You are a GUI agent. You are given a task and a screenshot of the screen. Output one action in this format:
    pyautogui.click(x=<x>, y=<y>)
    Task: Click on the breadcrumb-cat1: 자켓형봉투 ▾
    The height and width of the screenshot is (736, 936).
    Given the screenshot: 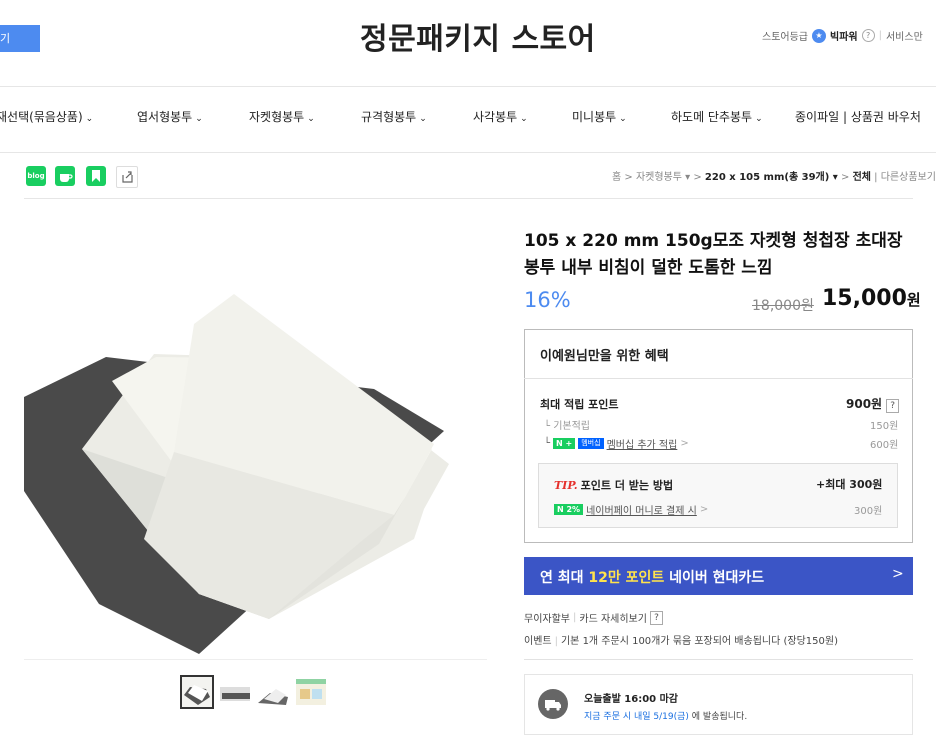 What is the action you would take?
    pyautogui.click(x=663, y=177)
    